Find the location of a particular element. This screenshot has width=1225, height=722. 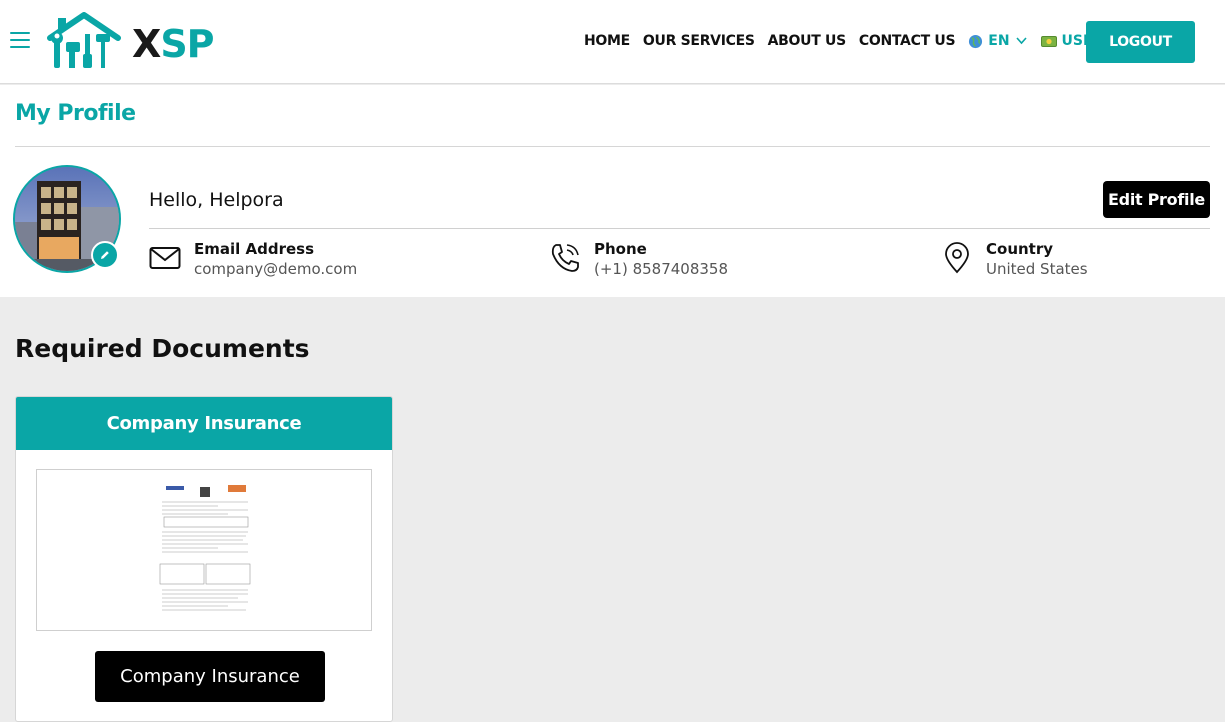

language-dropdown: EN is located at coordinates (997, 41).